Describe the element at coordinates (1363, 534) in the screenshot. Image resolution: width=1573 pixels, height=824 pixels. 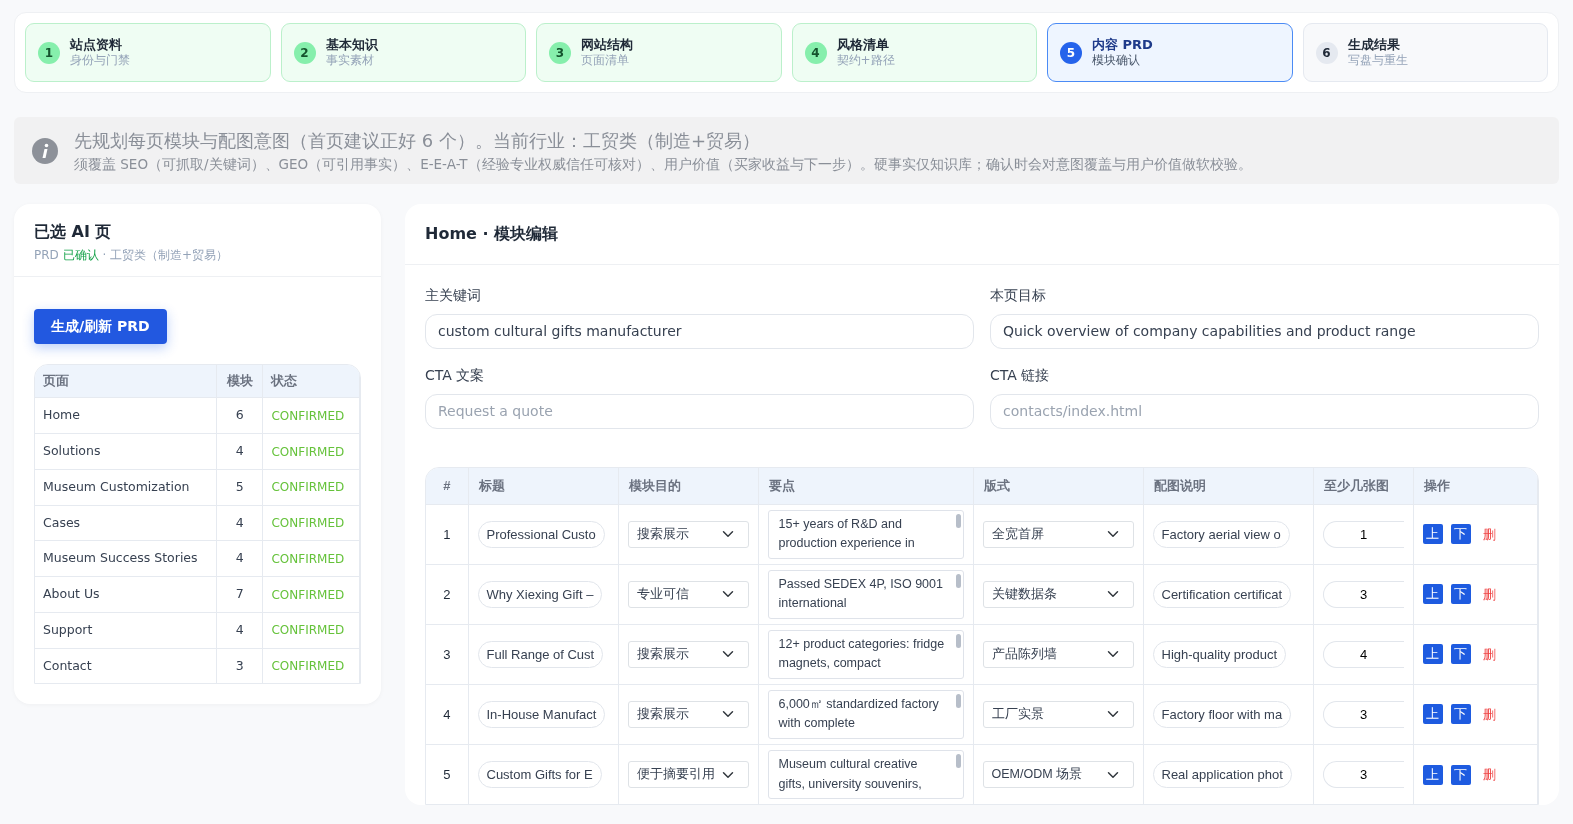
I see `image-count-field: 1` at that location.